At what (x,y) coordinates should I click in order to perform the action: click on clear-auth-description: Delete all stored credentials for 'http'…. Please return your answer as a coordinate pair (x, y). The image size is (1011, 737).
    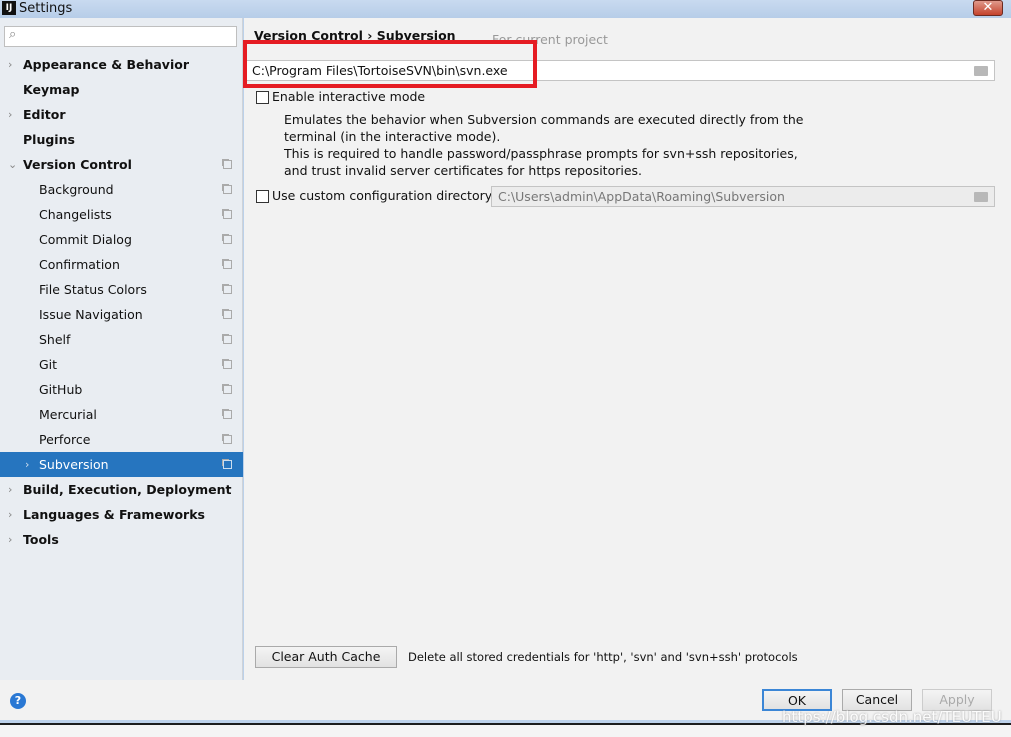
    Looking at the image, I should click on (603, 657).